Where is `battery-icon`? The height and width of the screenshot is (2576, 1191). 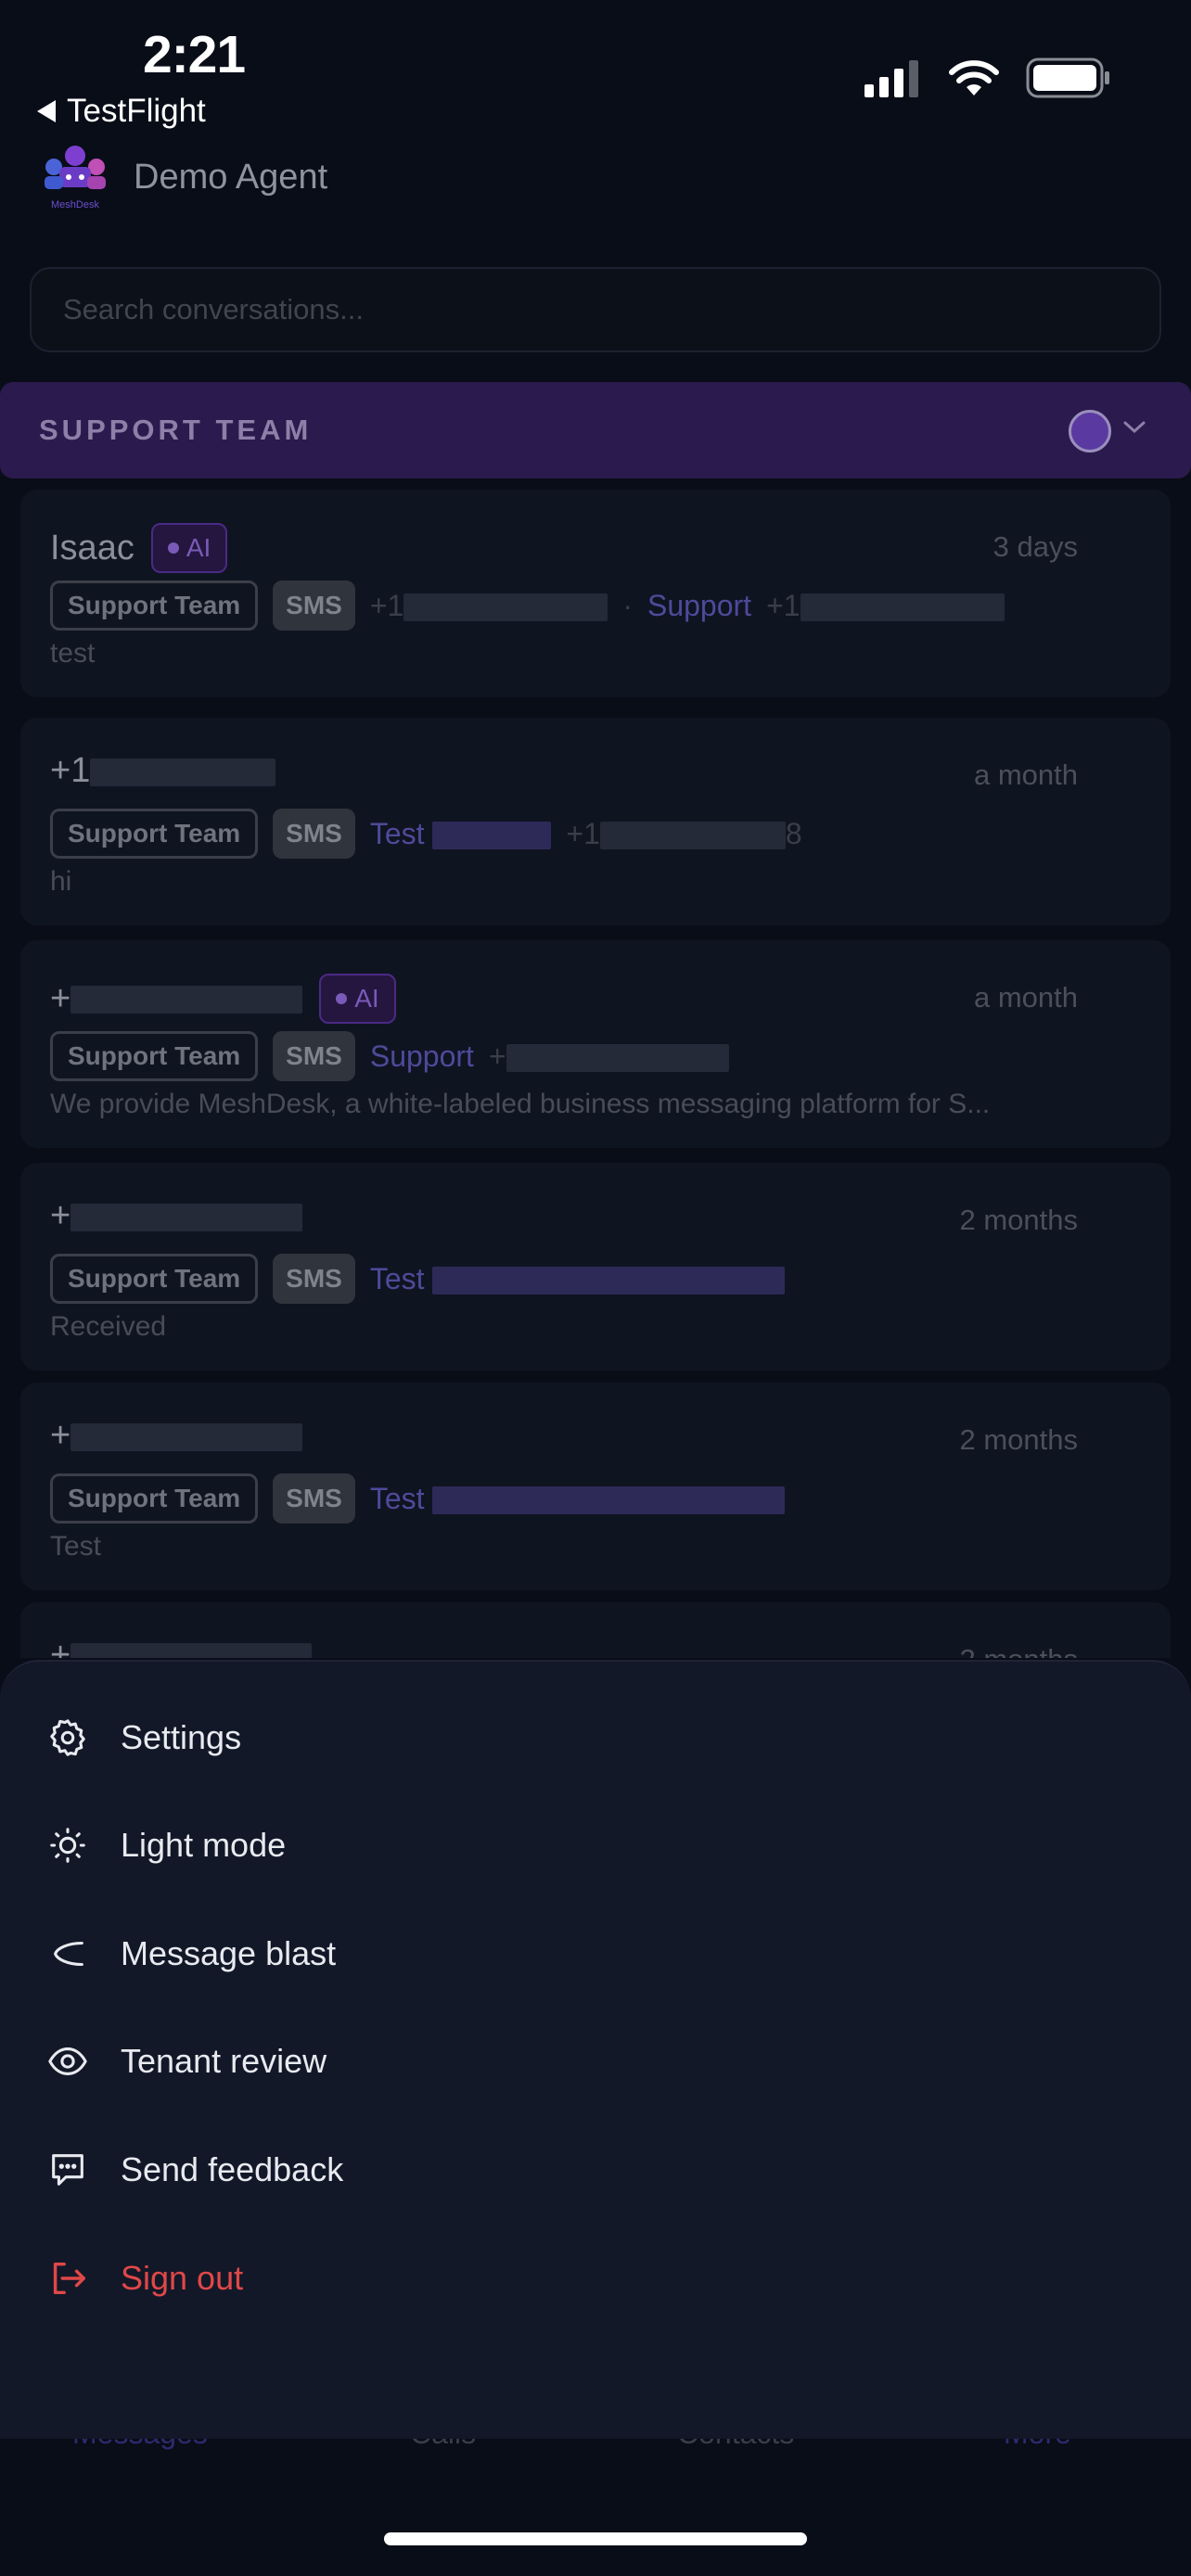 battery-icon is located at coordinates (1067, 77).